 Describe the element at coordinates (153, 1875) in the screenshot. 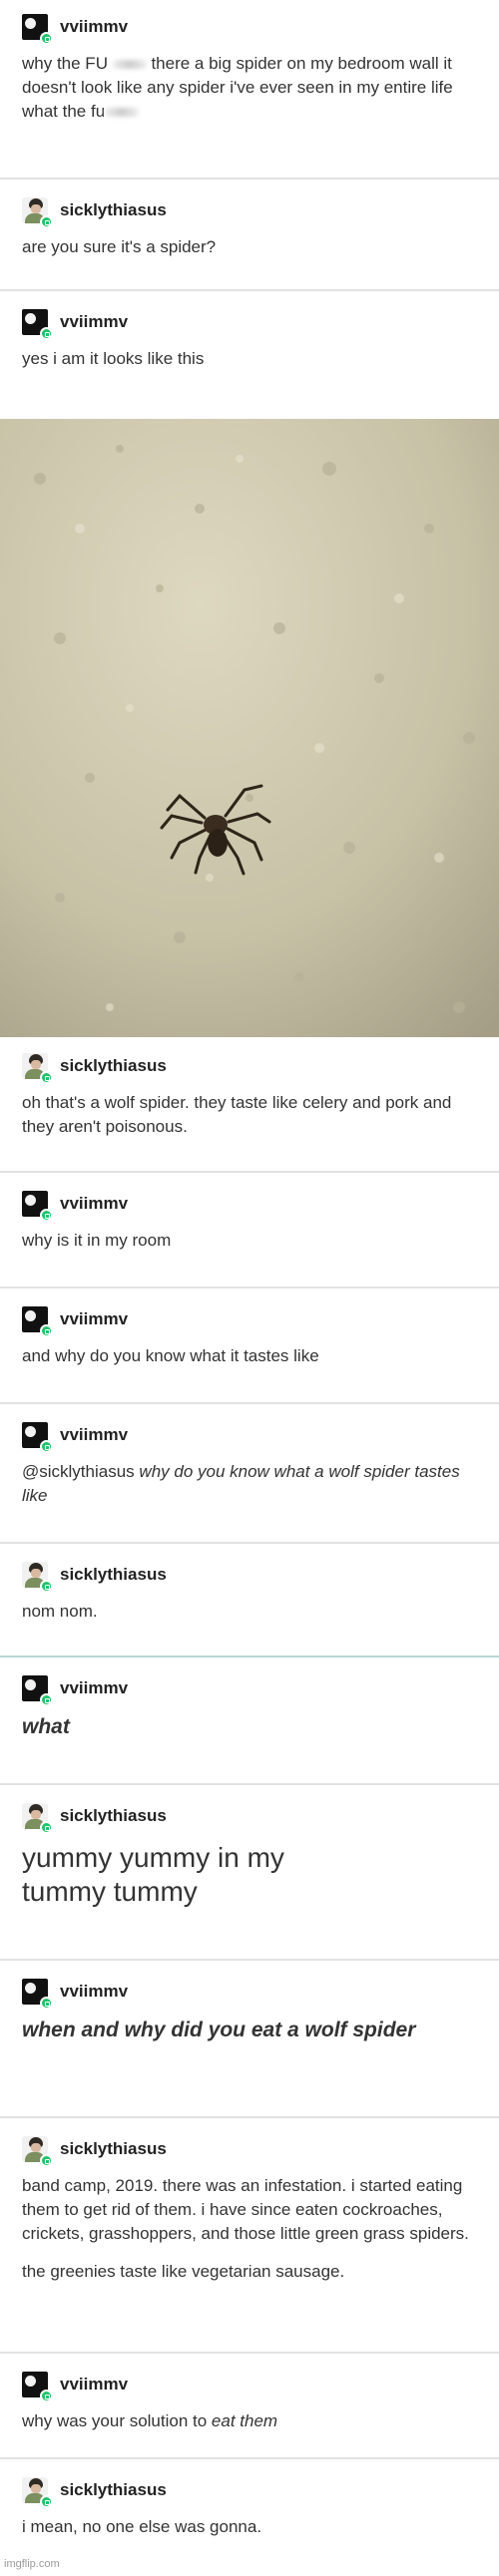

I see `post-text: yummy yummy in my tummy tummy` at that location.